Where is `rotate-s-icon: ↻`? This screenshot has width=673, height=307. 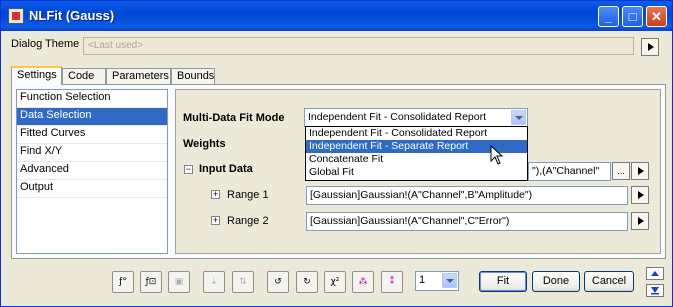 rotate-s-icon: ↻ is located at coordinates (307, 282).